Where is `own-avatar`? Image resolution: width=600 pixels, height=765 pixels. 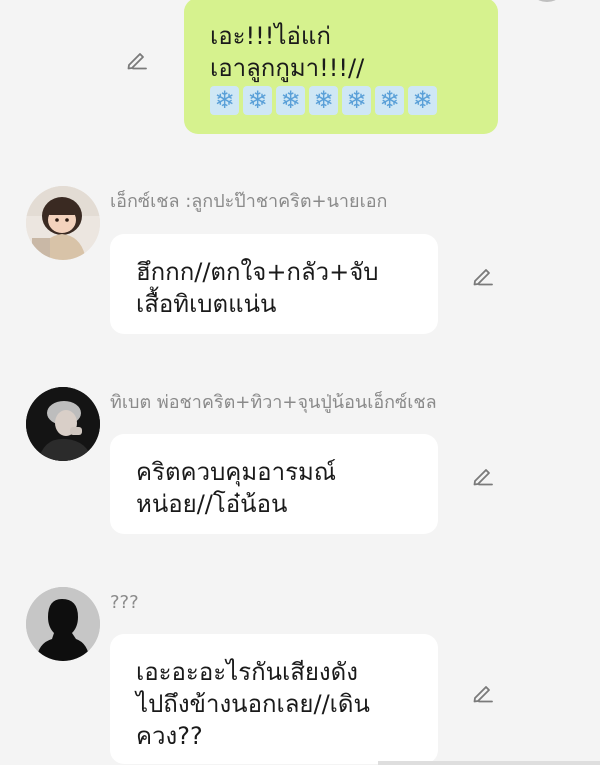
own-avatar is located at coordinates (547, 1).